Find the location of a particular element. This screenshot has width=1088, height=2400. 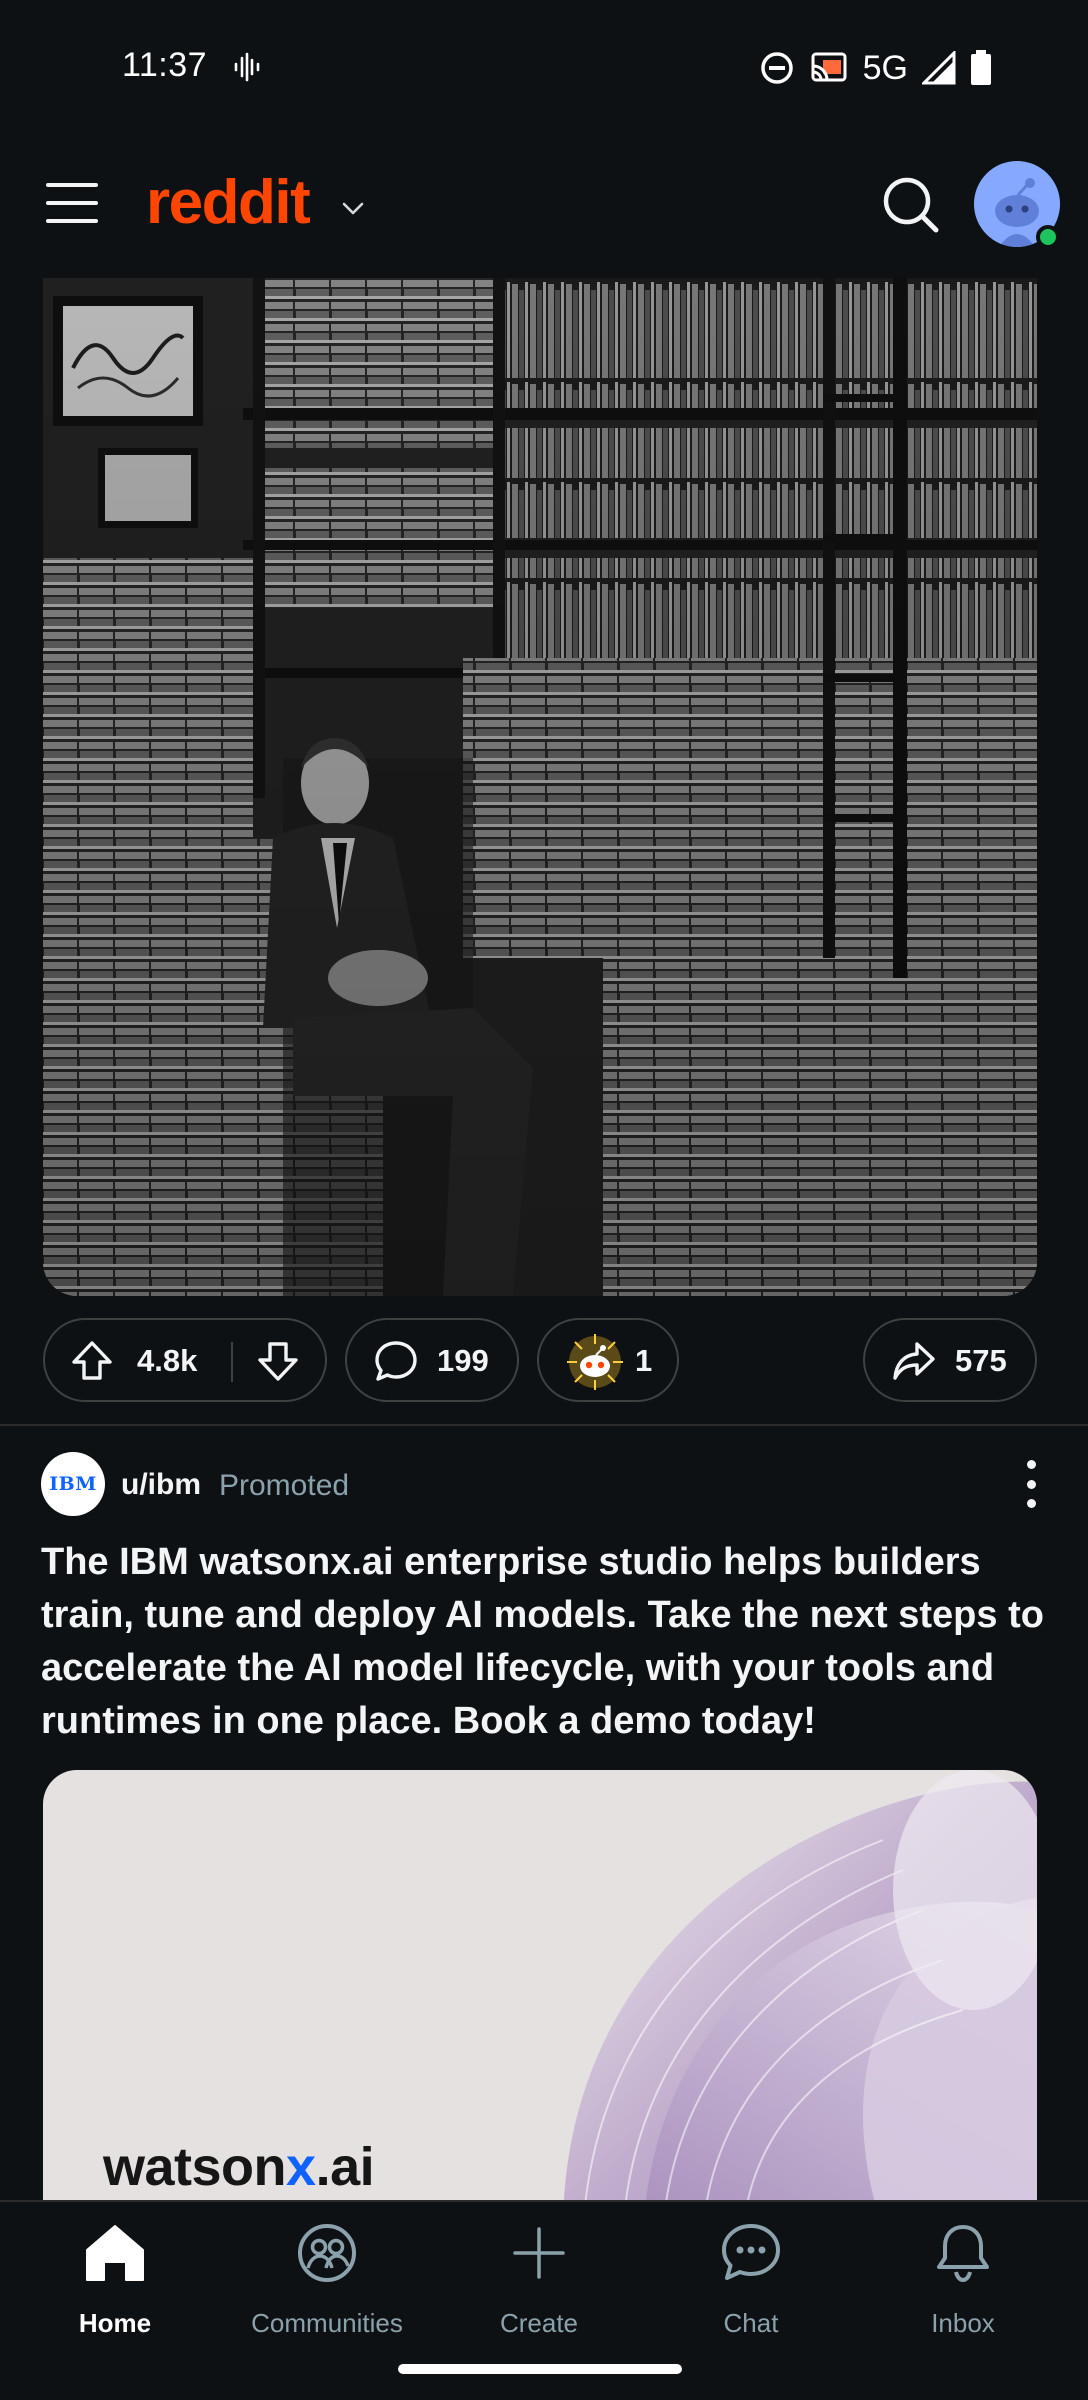

award-count: 1 is located at coordinates (644, 1360).